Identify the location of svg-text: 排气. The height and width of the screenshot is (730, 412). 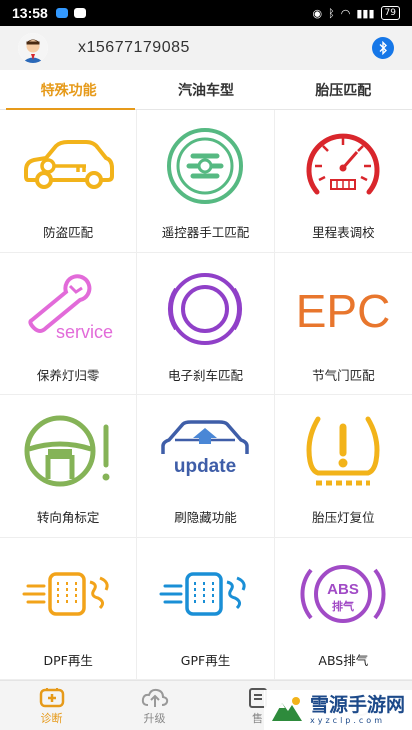
(343, 606).